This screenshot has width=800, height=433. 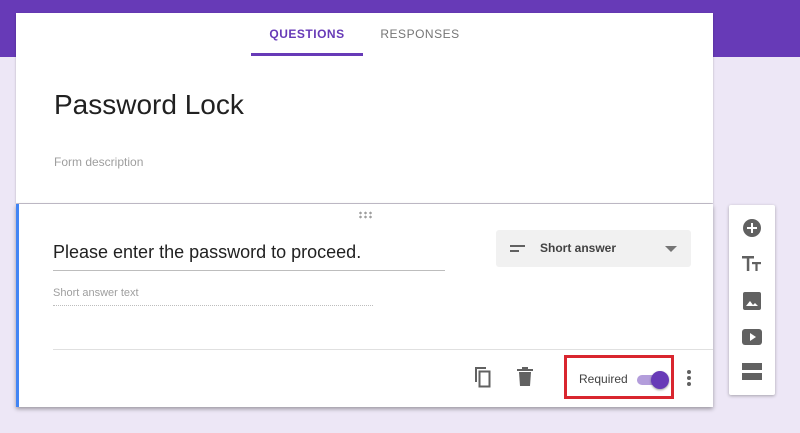 What do you see at coordinates (420, 34) in the screenshot?
I see `tab-responses: RESPONSES` at bounding box center [420, 34].